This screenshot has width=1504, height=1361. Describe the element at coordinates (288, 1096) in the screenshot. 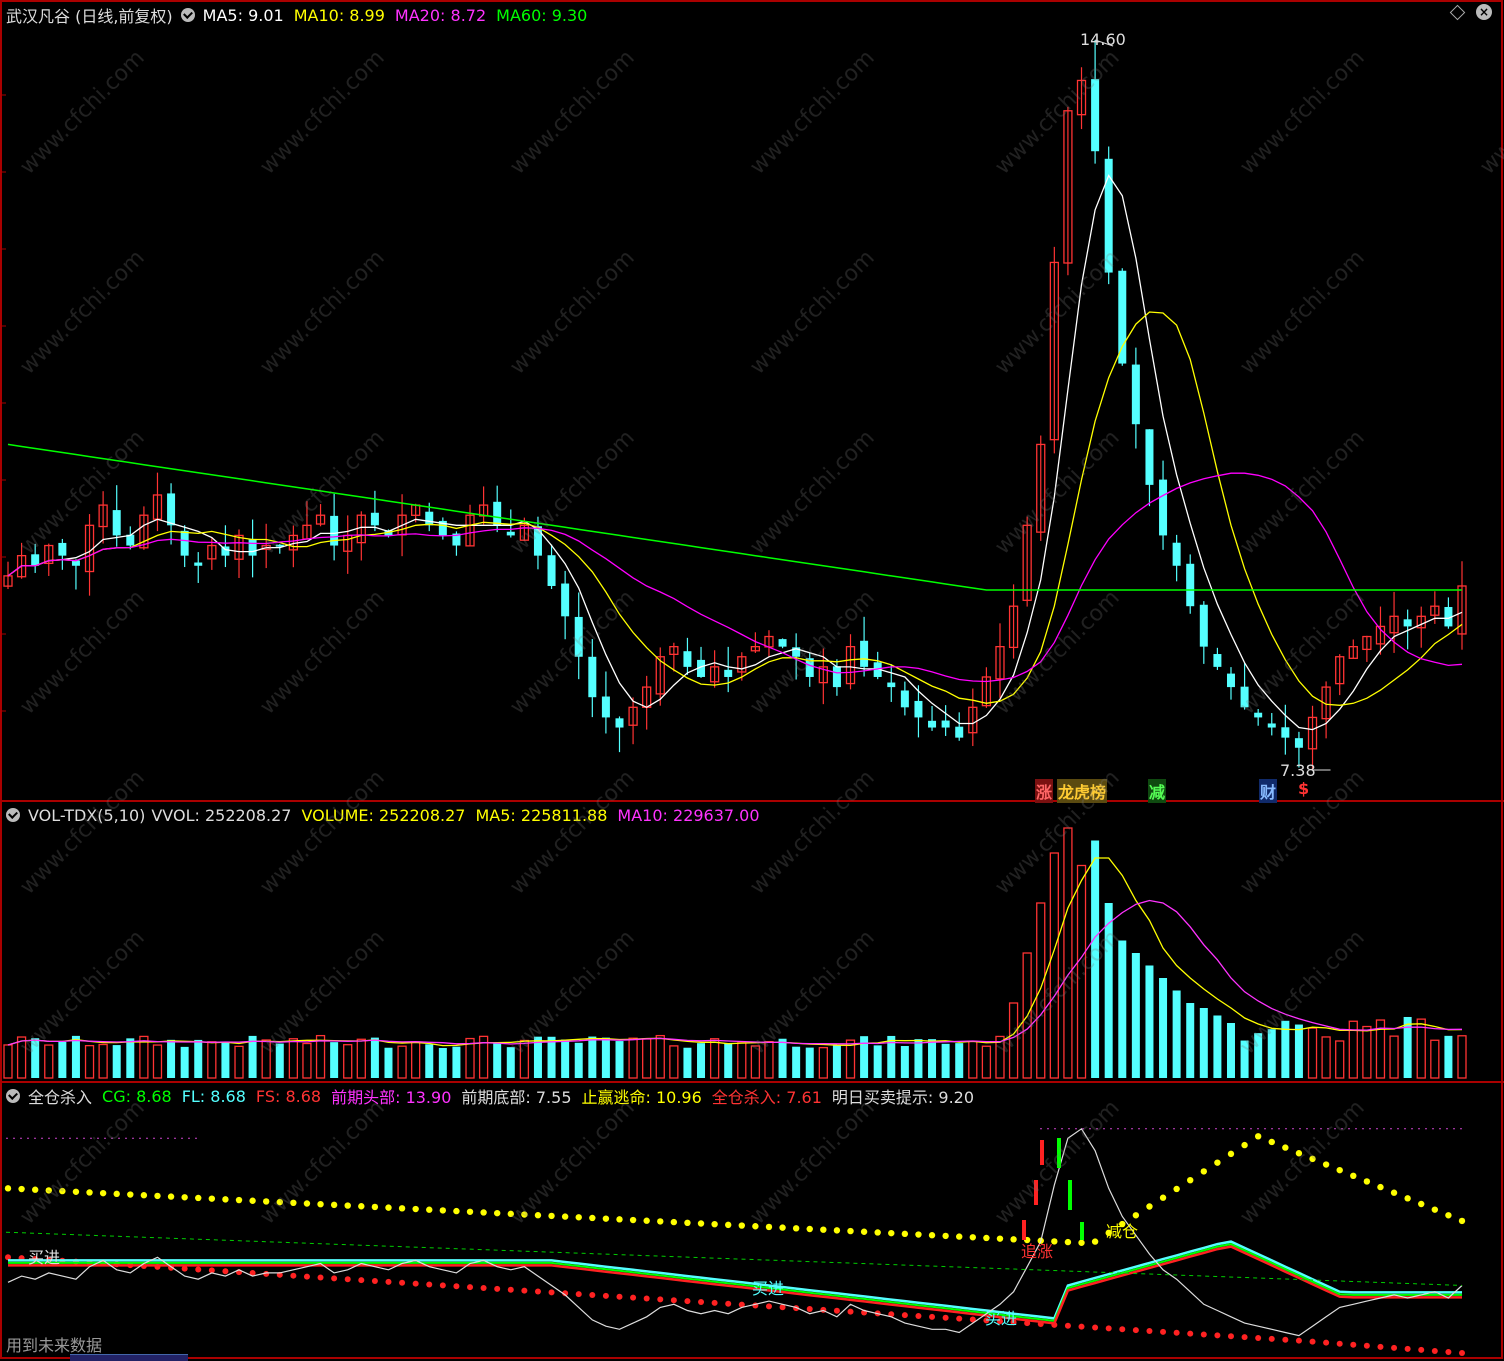

I see `legend-fs: FS: 8.68` at that location.